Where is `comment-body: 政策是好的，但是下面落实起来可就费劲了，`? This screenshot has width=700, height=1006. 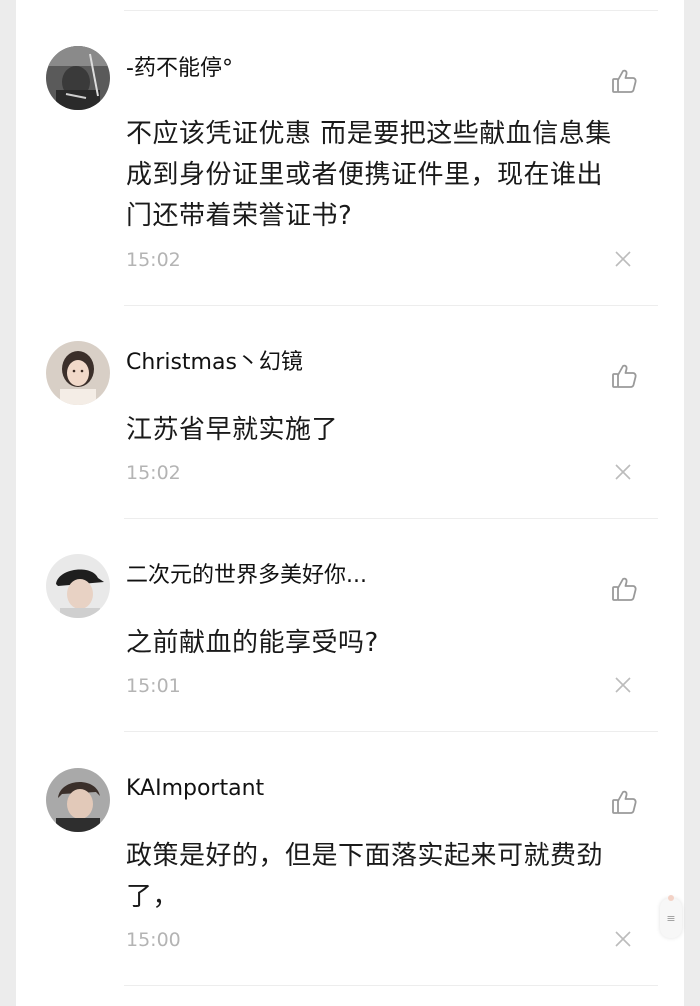
comment-body: 政策是好的，但是下面落实起来可就费劲了， is located at coordinates (365, 876).